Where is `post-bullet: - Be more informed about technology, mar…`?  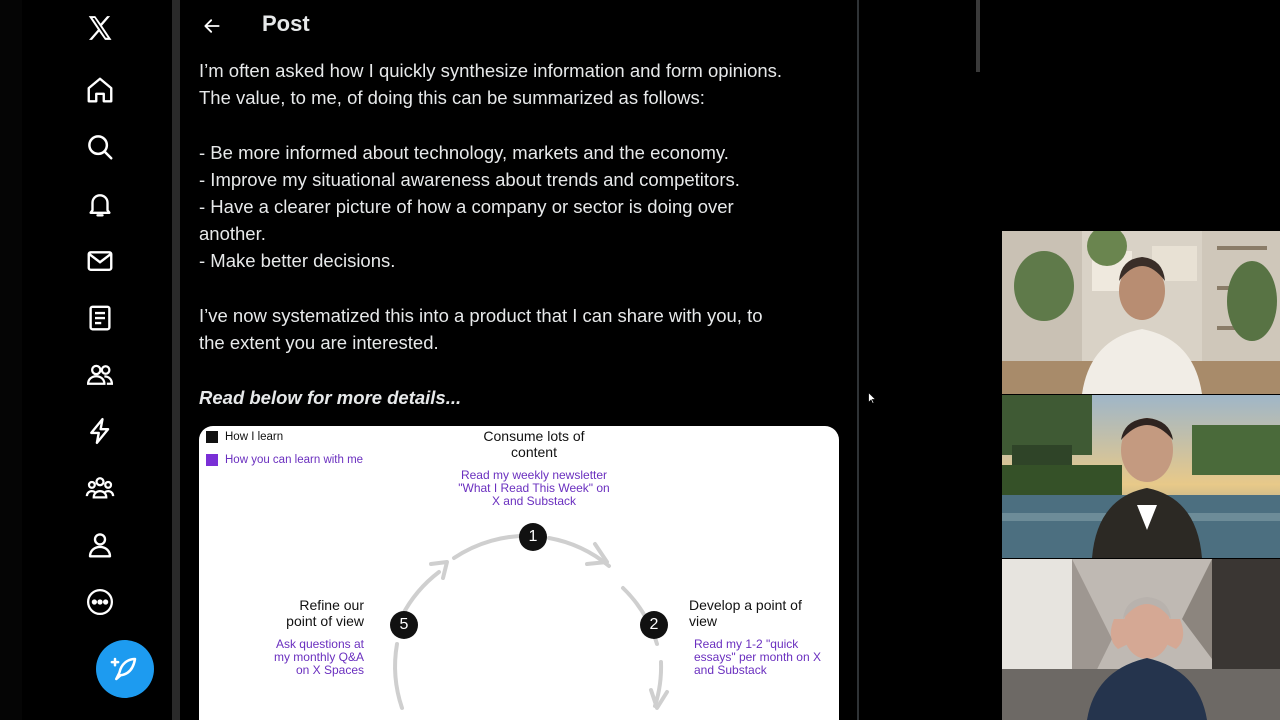 post-bullet: - Be more informed about technology, mar… is located at coordinates (464, 152).